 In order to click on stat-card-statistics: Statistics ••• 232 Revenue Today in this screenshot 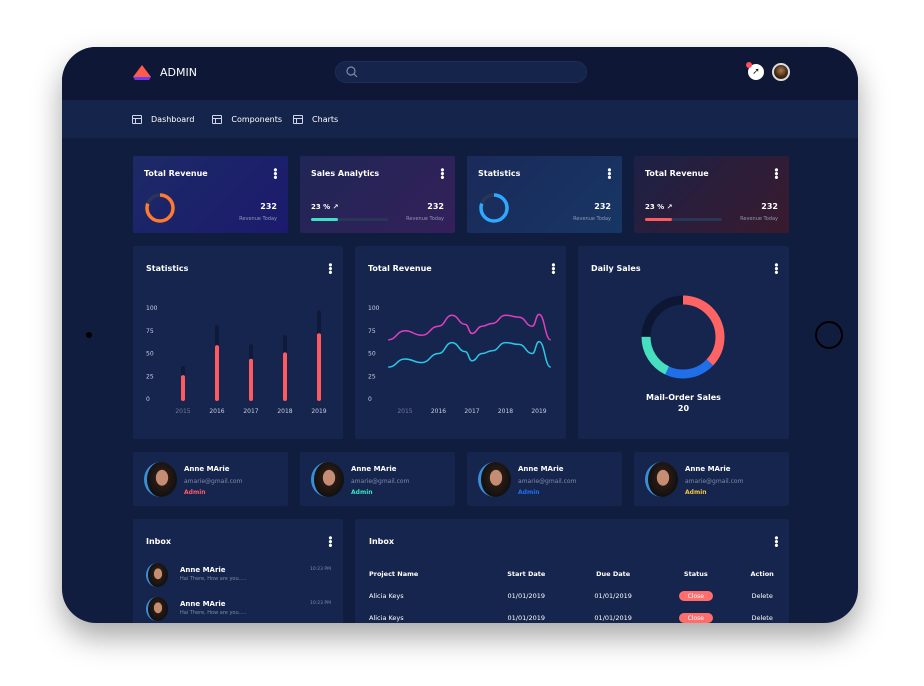, I will do `click(544, 194)`.